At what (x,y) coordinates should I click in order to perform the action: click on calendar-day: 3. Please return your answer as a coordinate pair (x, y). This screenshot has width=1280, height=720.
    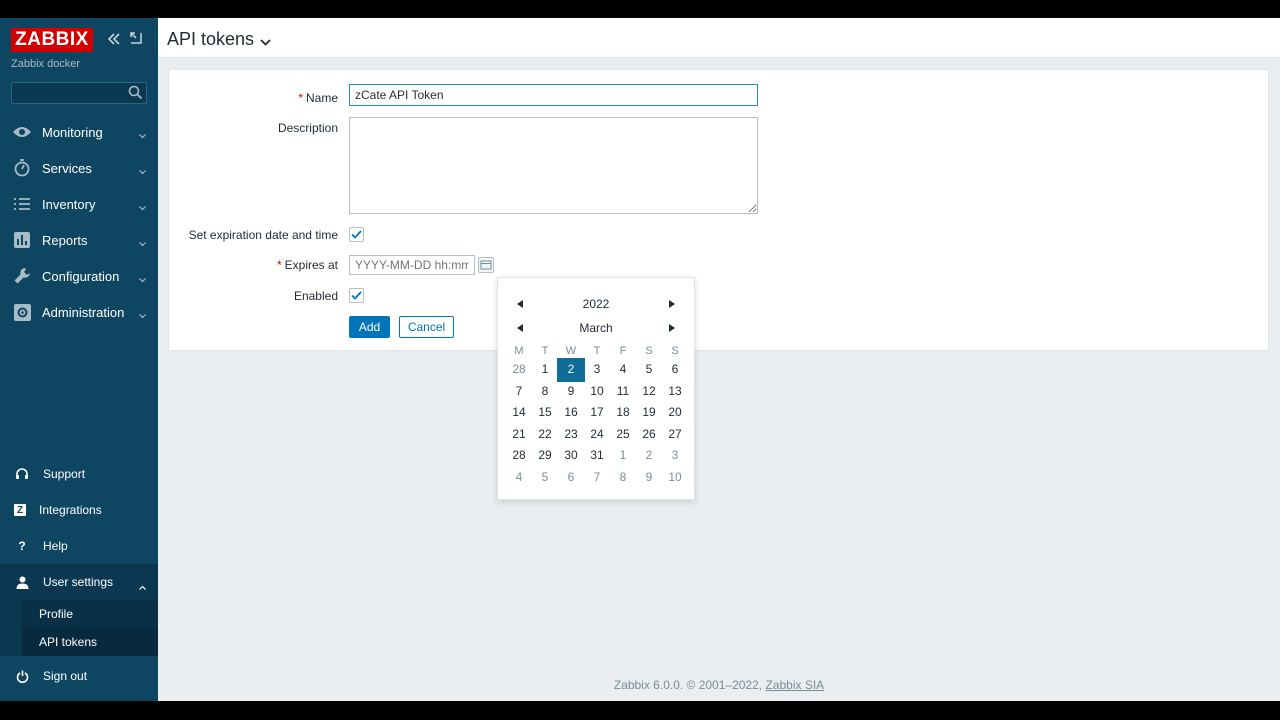
    Looking at the image, I should click on (597, 370).